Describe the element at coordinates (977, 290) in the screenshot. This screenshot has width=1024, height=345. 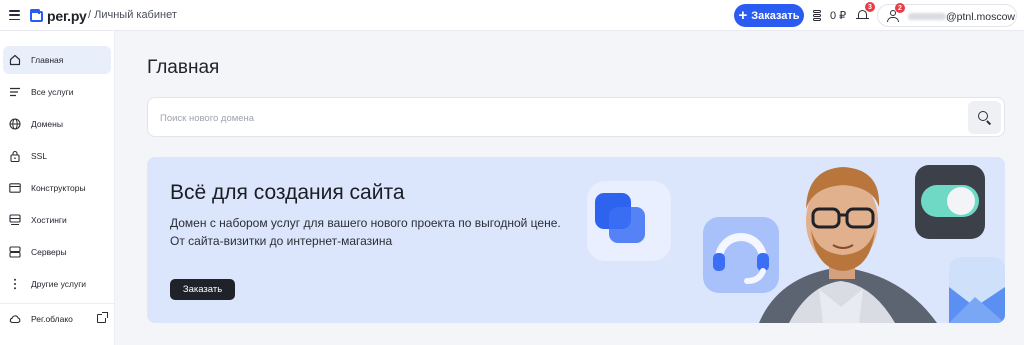
I see `envelope-illustration-icon` at that location.